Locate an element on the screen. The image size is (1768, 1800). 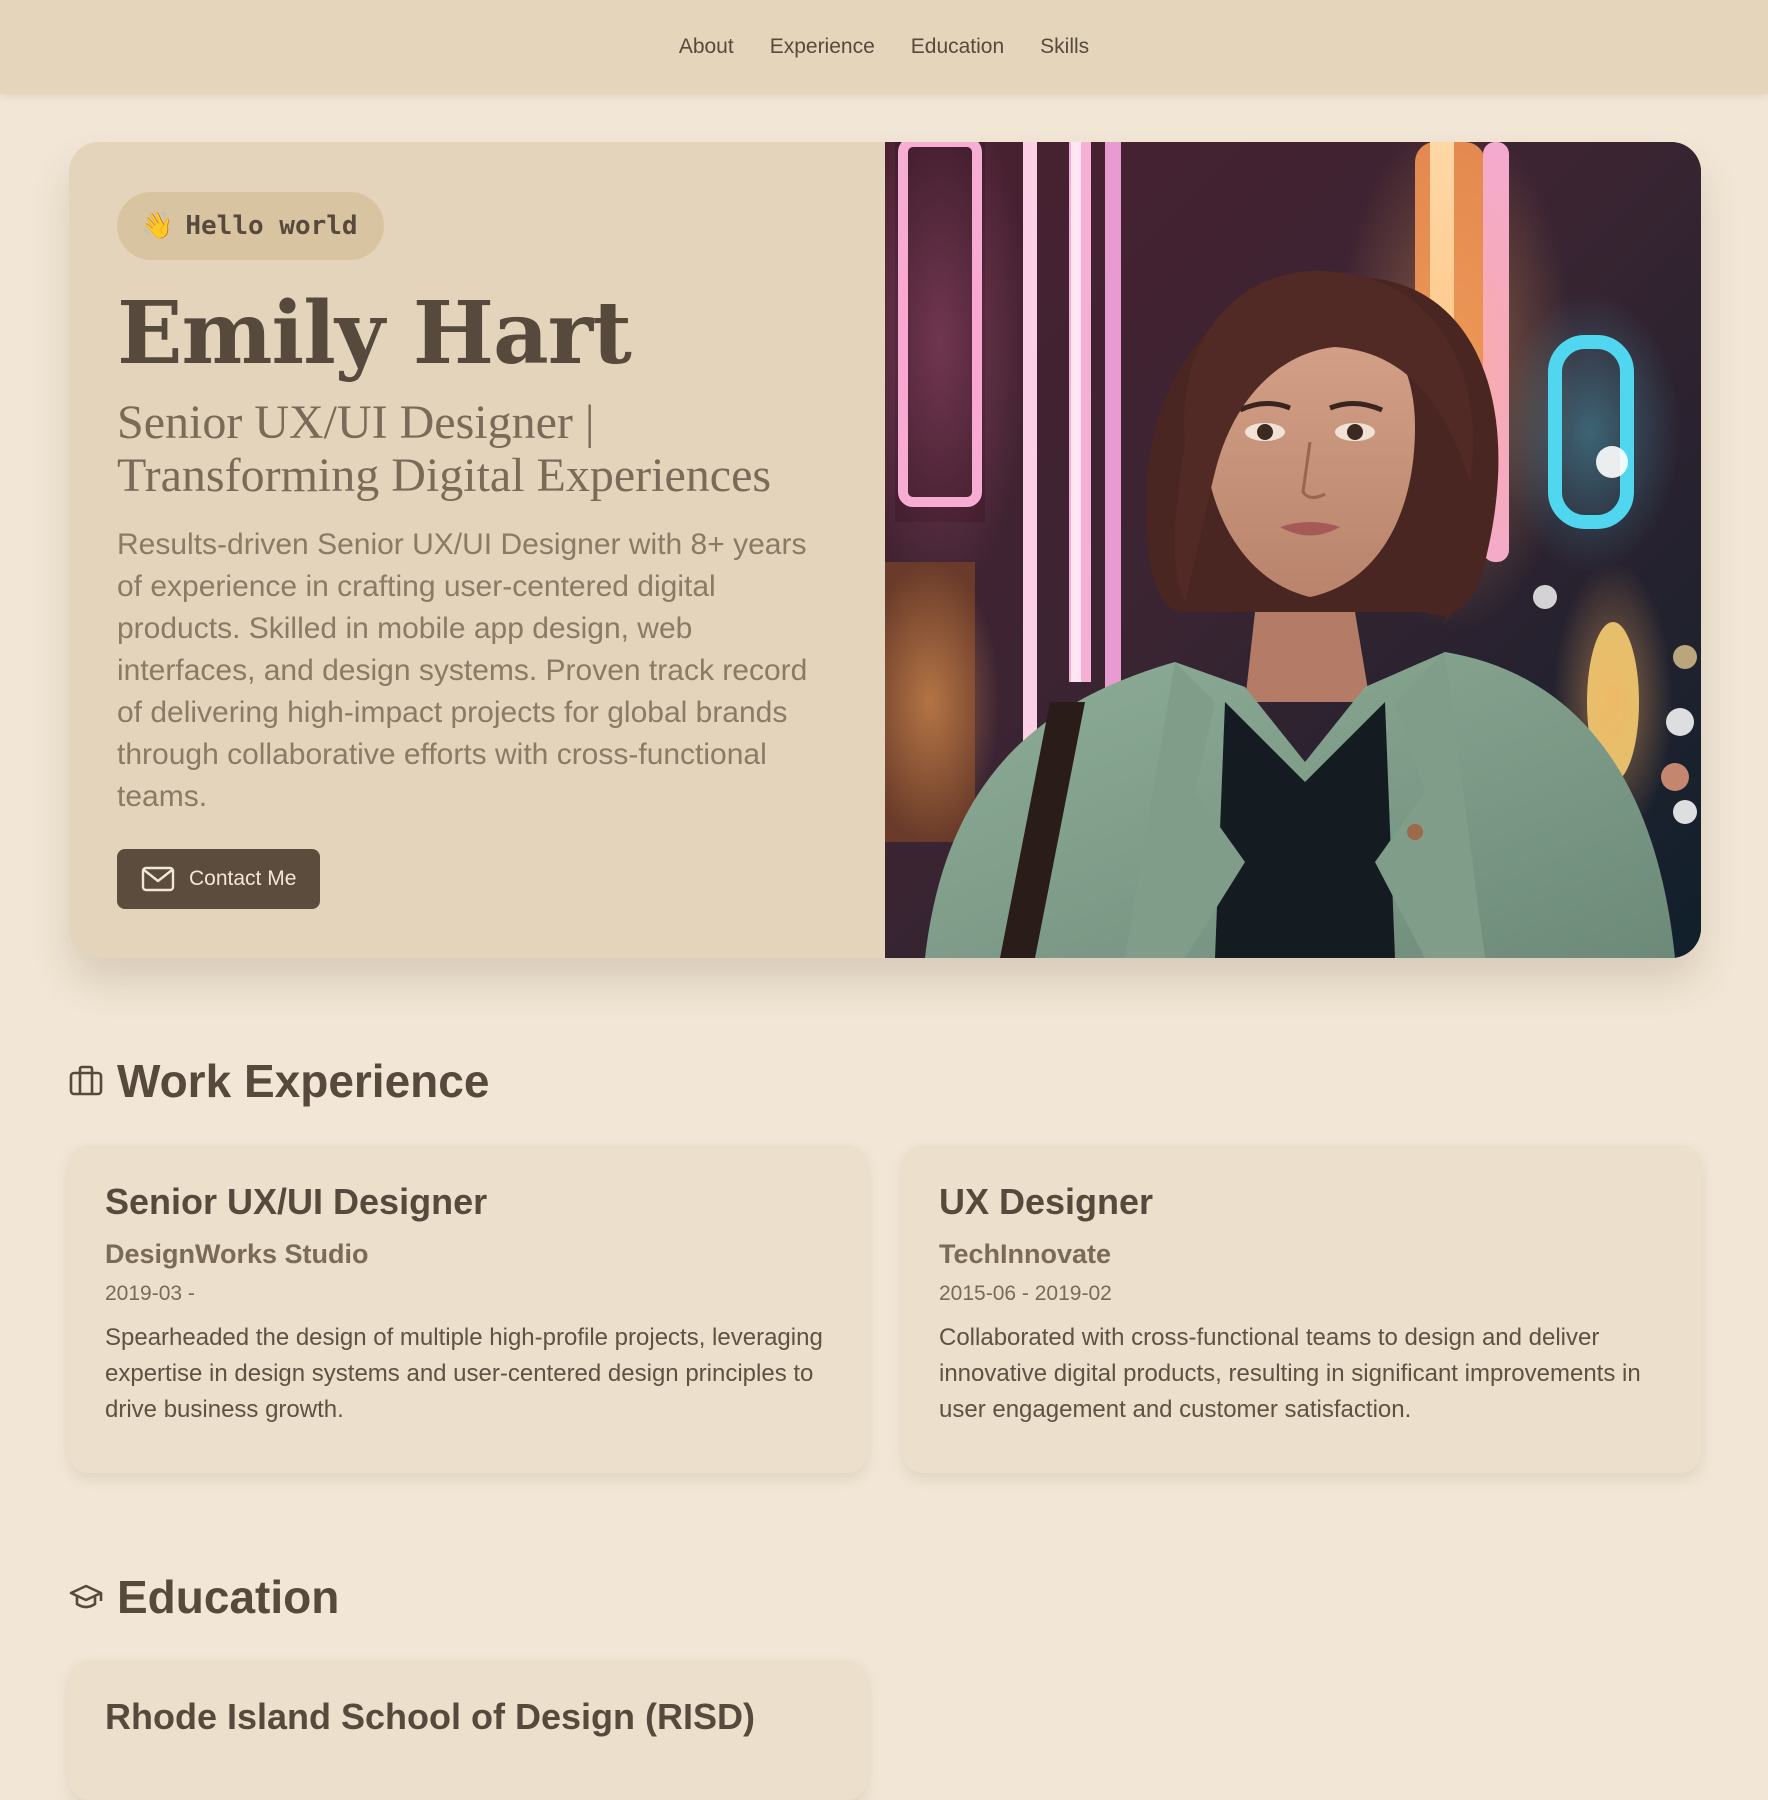
contact-me-button: Contact Me is located at coordinates (219, 879).